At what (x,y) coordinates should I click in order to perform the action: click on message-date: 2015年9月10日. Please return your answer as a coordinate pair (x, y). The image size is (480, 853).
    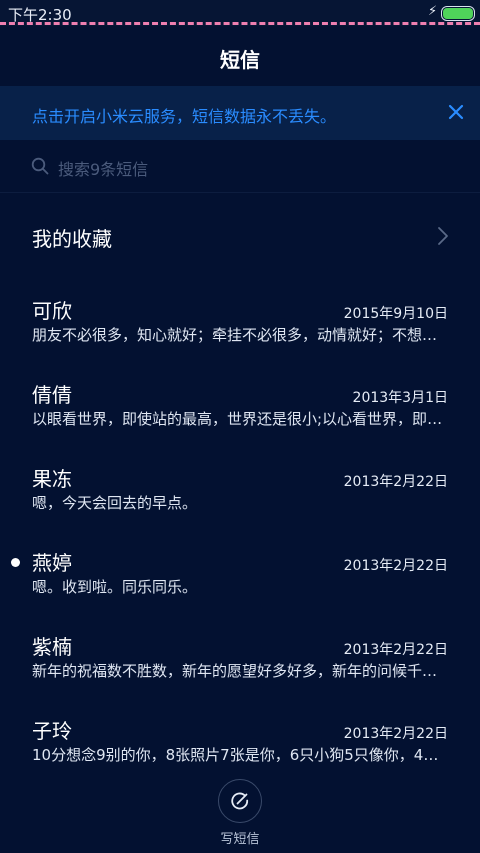
    Looking at the image, I should click on (395, 314).